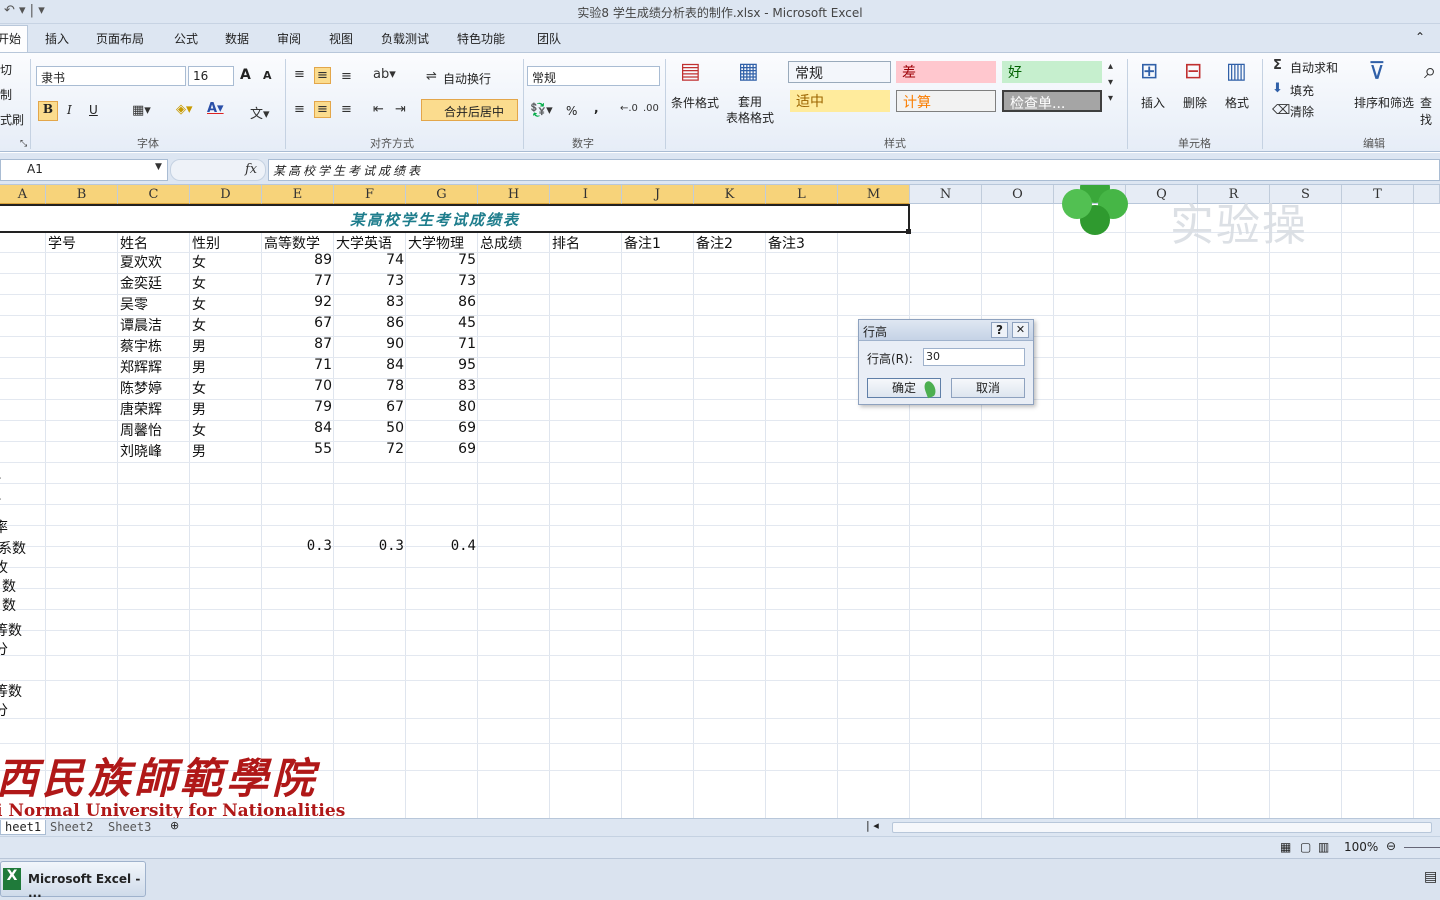 The width and height of the screenshot is (1440, 900). Describe the element at coordinates (455, 218) in the screenshot. I see `title-cell: 某高校学生考试成绩表` at that location.